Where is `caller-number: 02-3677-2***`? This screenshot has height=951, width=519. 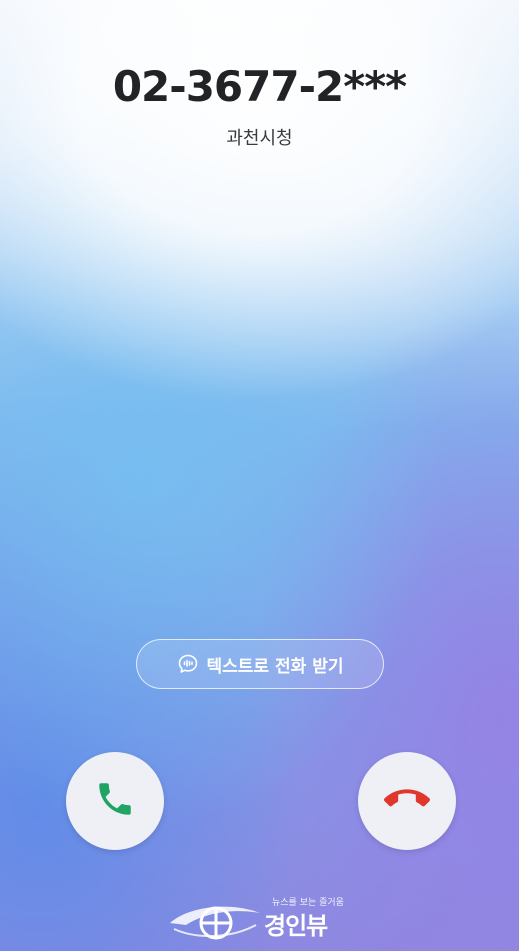 caller-number: 02-3677-2*** is located at coordinates (259, 86).